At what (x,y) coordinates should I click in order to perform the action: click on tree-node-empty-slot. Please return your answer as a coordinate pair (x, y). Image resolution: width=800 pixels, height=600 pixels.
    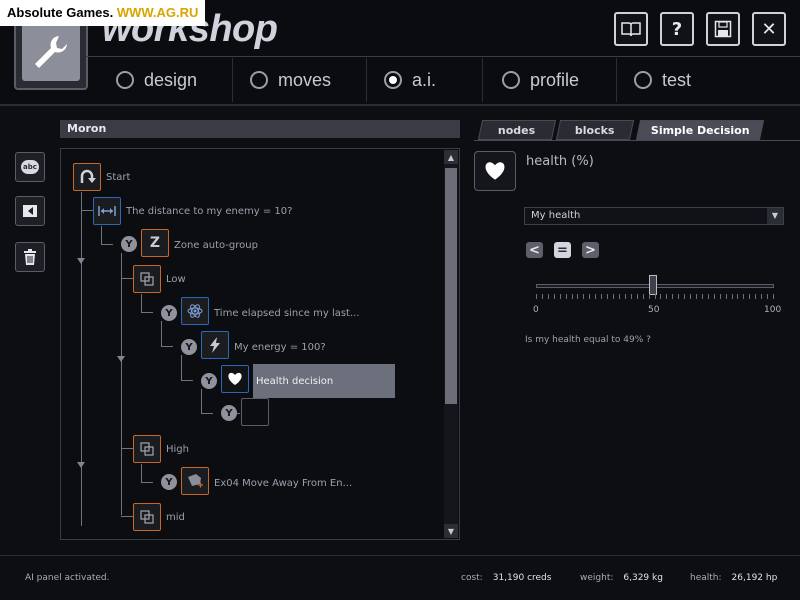
    Looking at the image, I should click on (255, 412).